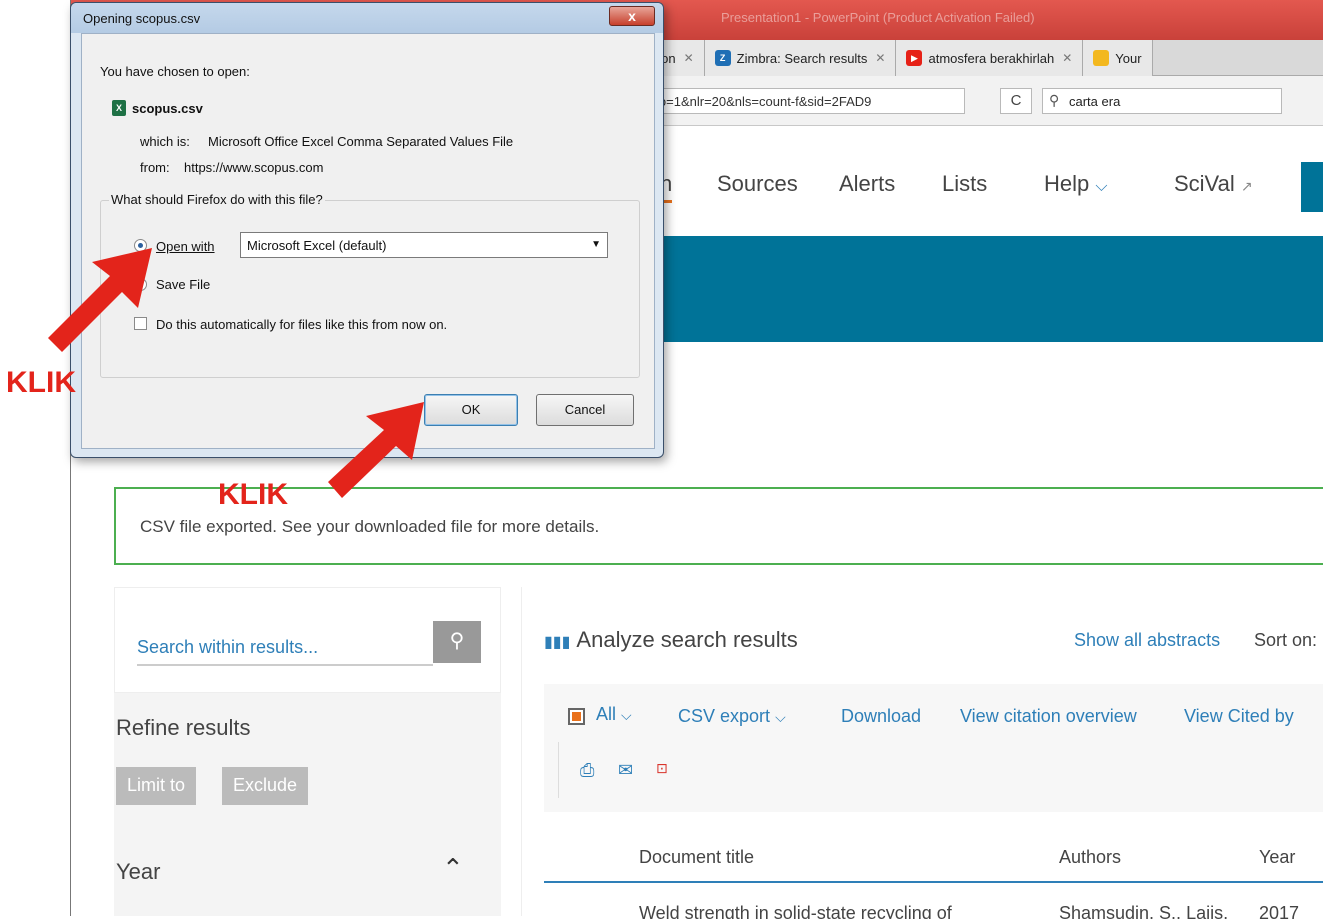  Describe the element at coordinates (587, 770) in the screenshot. I see `print-icon: ⎙` at that location.